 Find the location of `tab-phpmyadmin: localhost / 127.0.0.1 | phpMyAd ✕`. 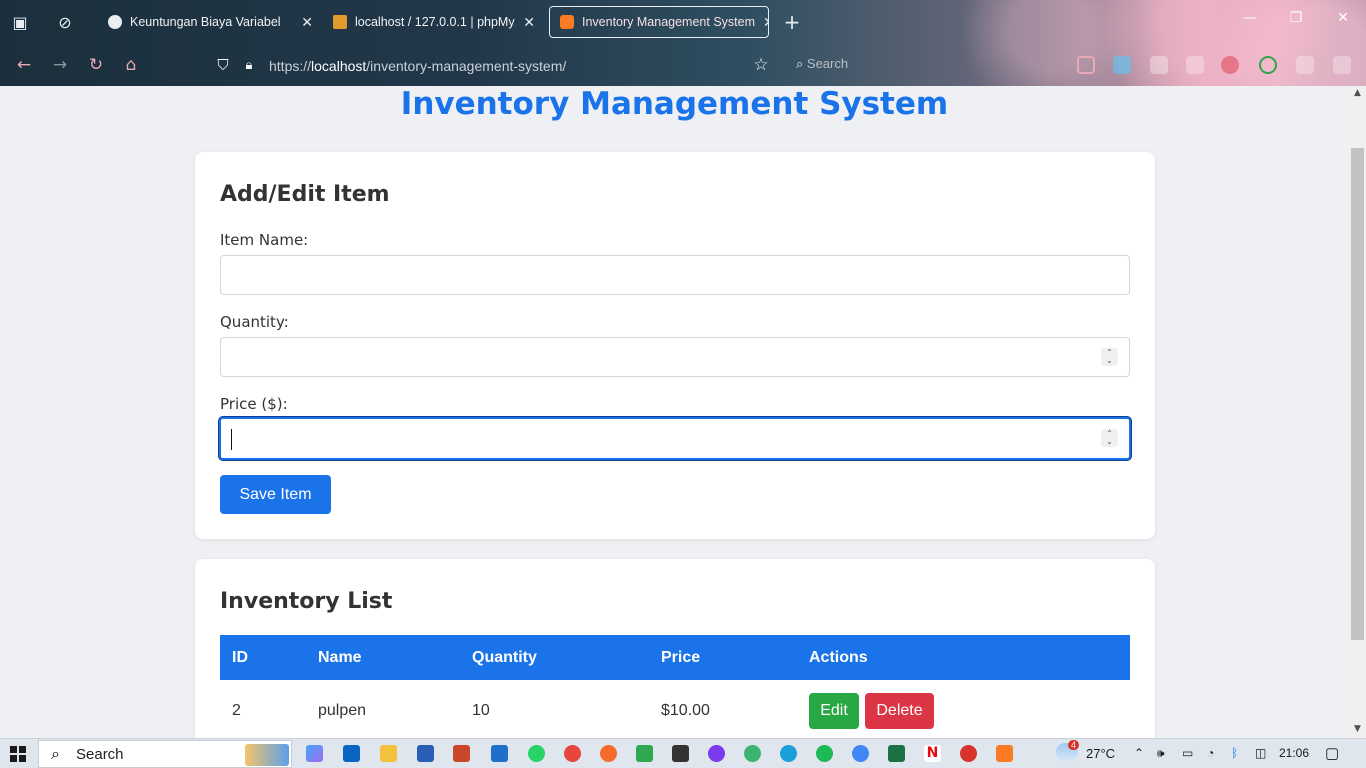

tab-phpmyadmin: localhost / 127.0.0.1 | phpMyAd ✕ is located at coordinates (434, 22).